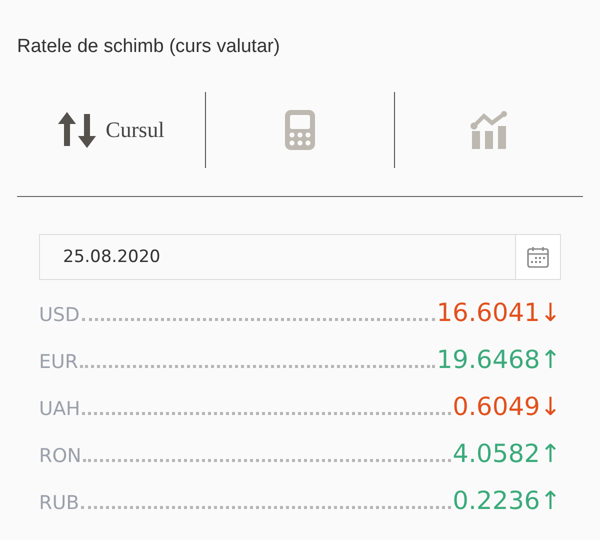 The image size is (600, 540). What do you see at coordinates (59, 315) in the screenshot?
I see `currency-code: USD` at bounding box center [59, 315].